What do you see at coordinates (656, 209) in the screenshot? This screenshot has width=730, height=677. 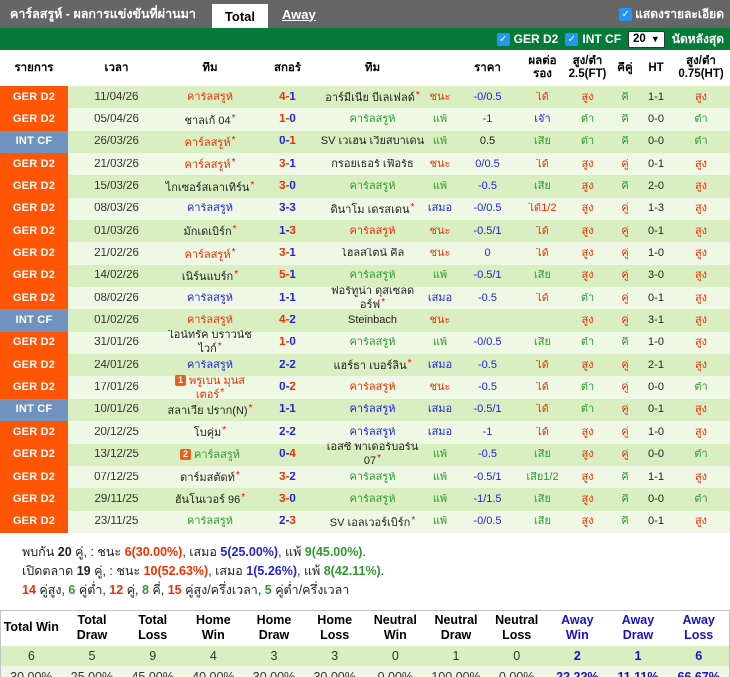 I see `half-time-score: 1-3` at bounding box center [656, 209].